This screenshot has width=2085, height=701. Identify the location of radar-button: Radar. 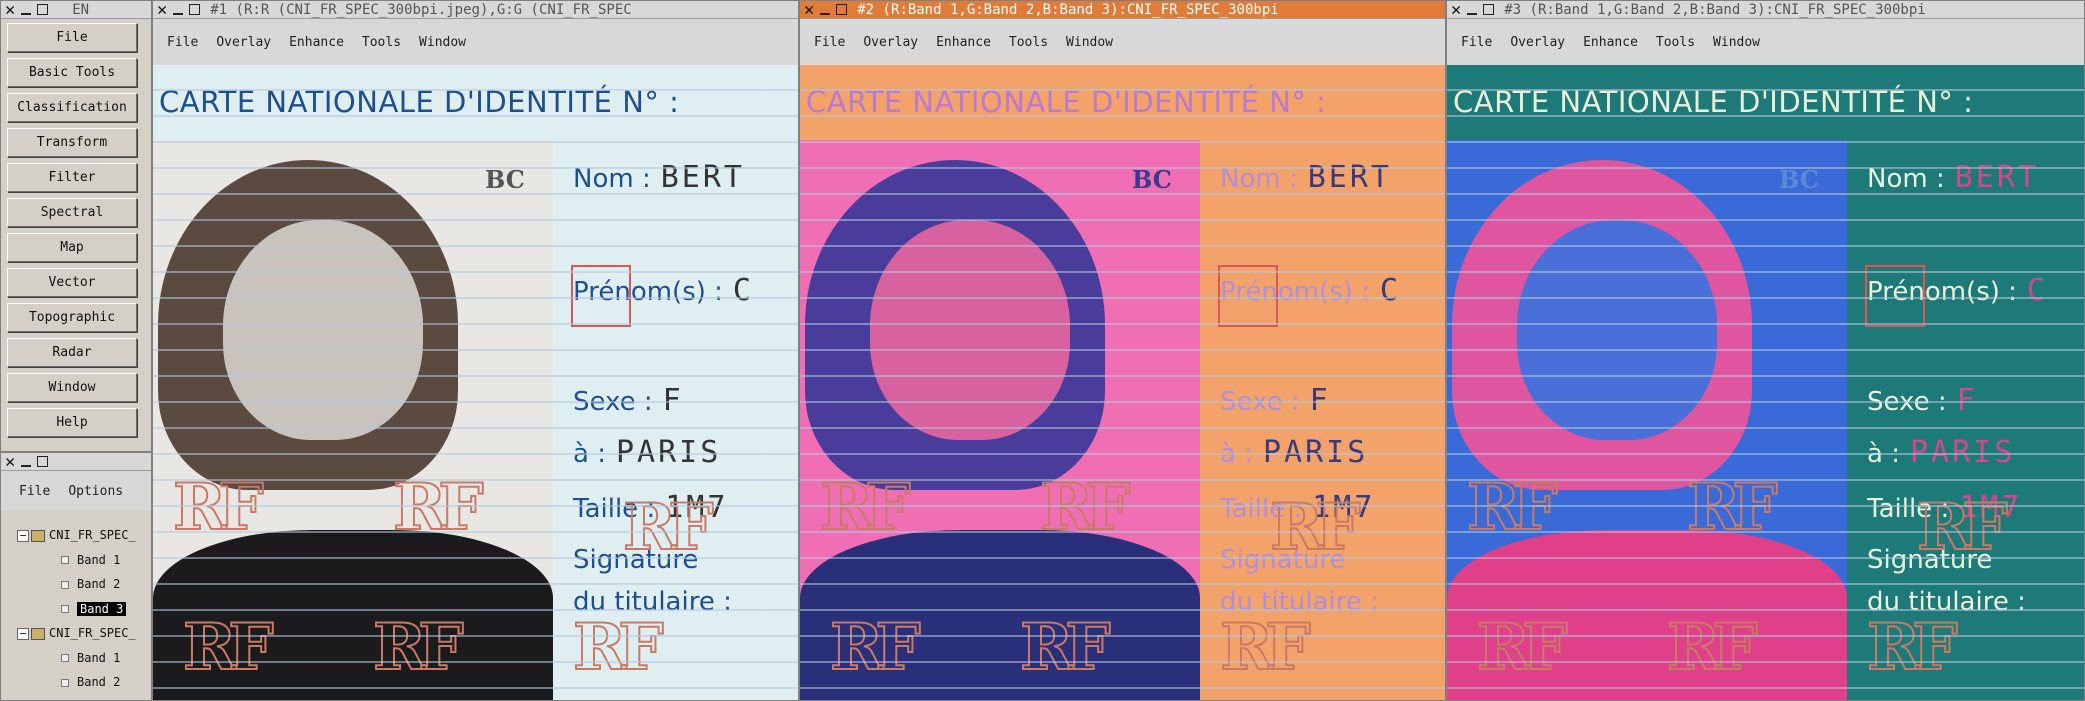
(72, 352).